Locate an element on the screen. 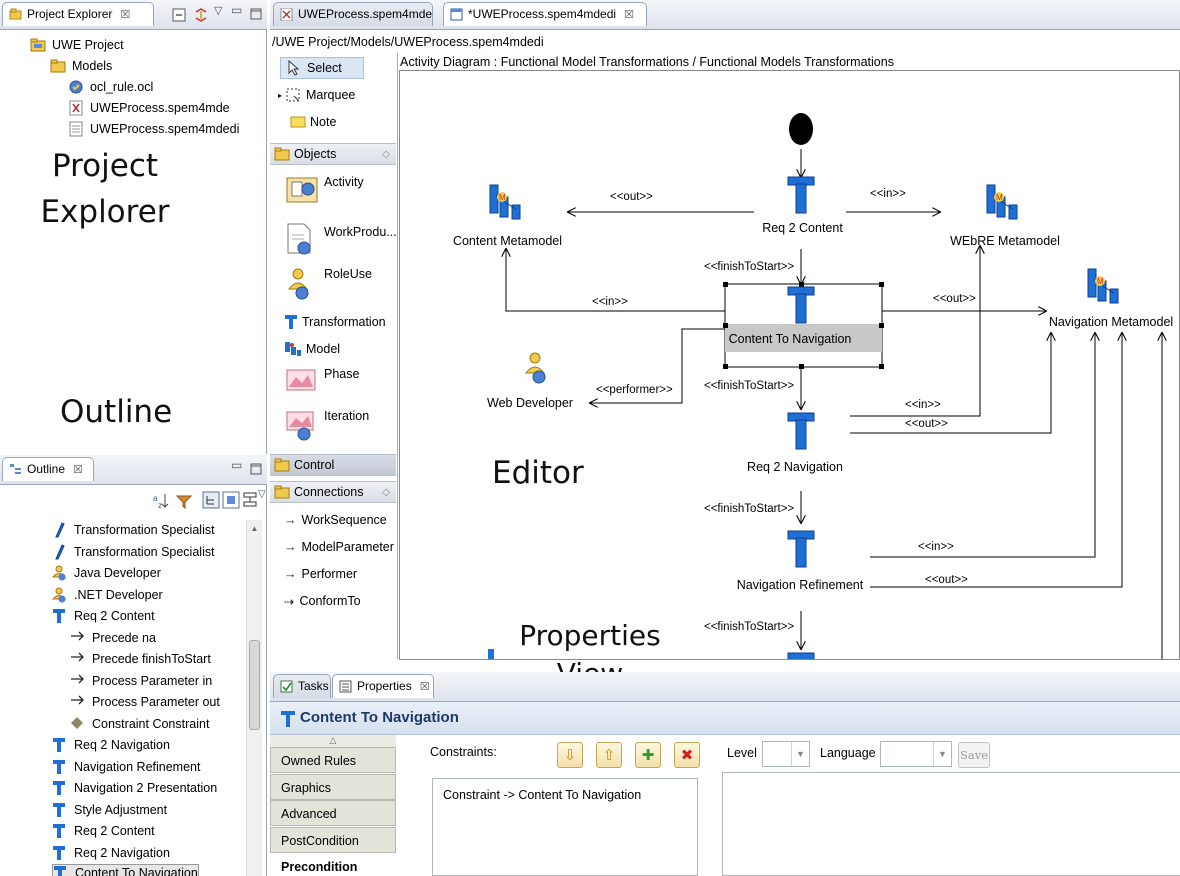 This screenshot has height=876, width=1180. outline-scrollbar: ▲ is located at coordinates (254, 698).